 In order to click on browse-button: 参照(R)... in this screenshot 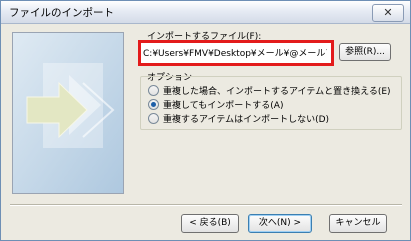, I will do `click(365, 52)`.